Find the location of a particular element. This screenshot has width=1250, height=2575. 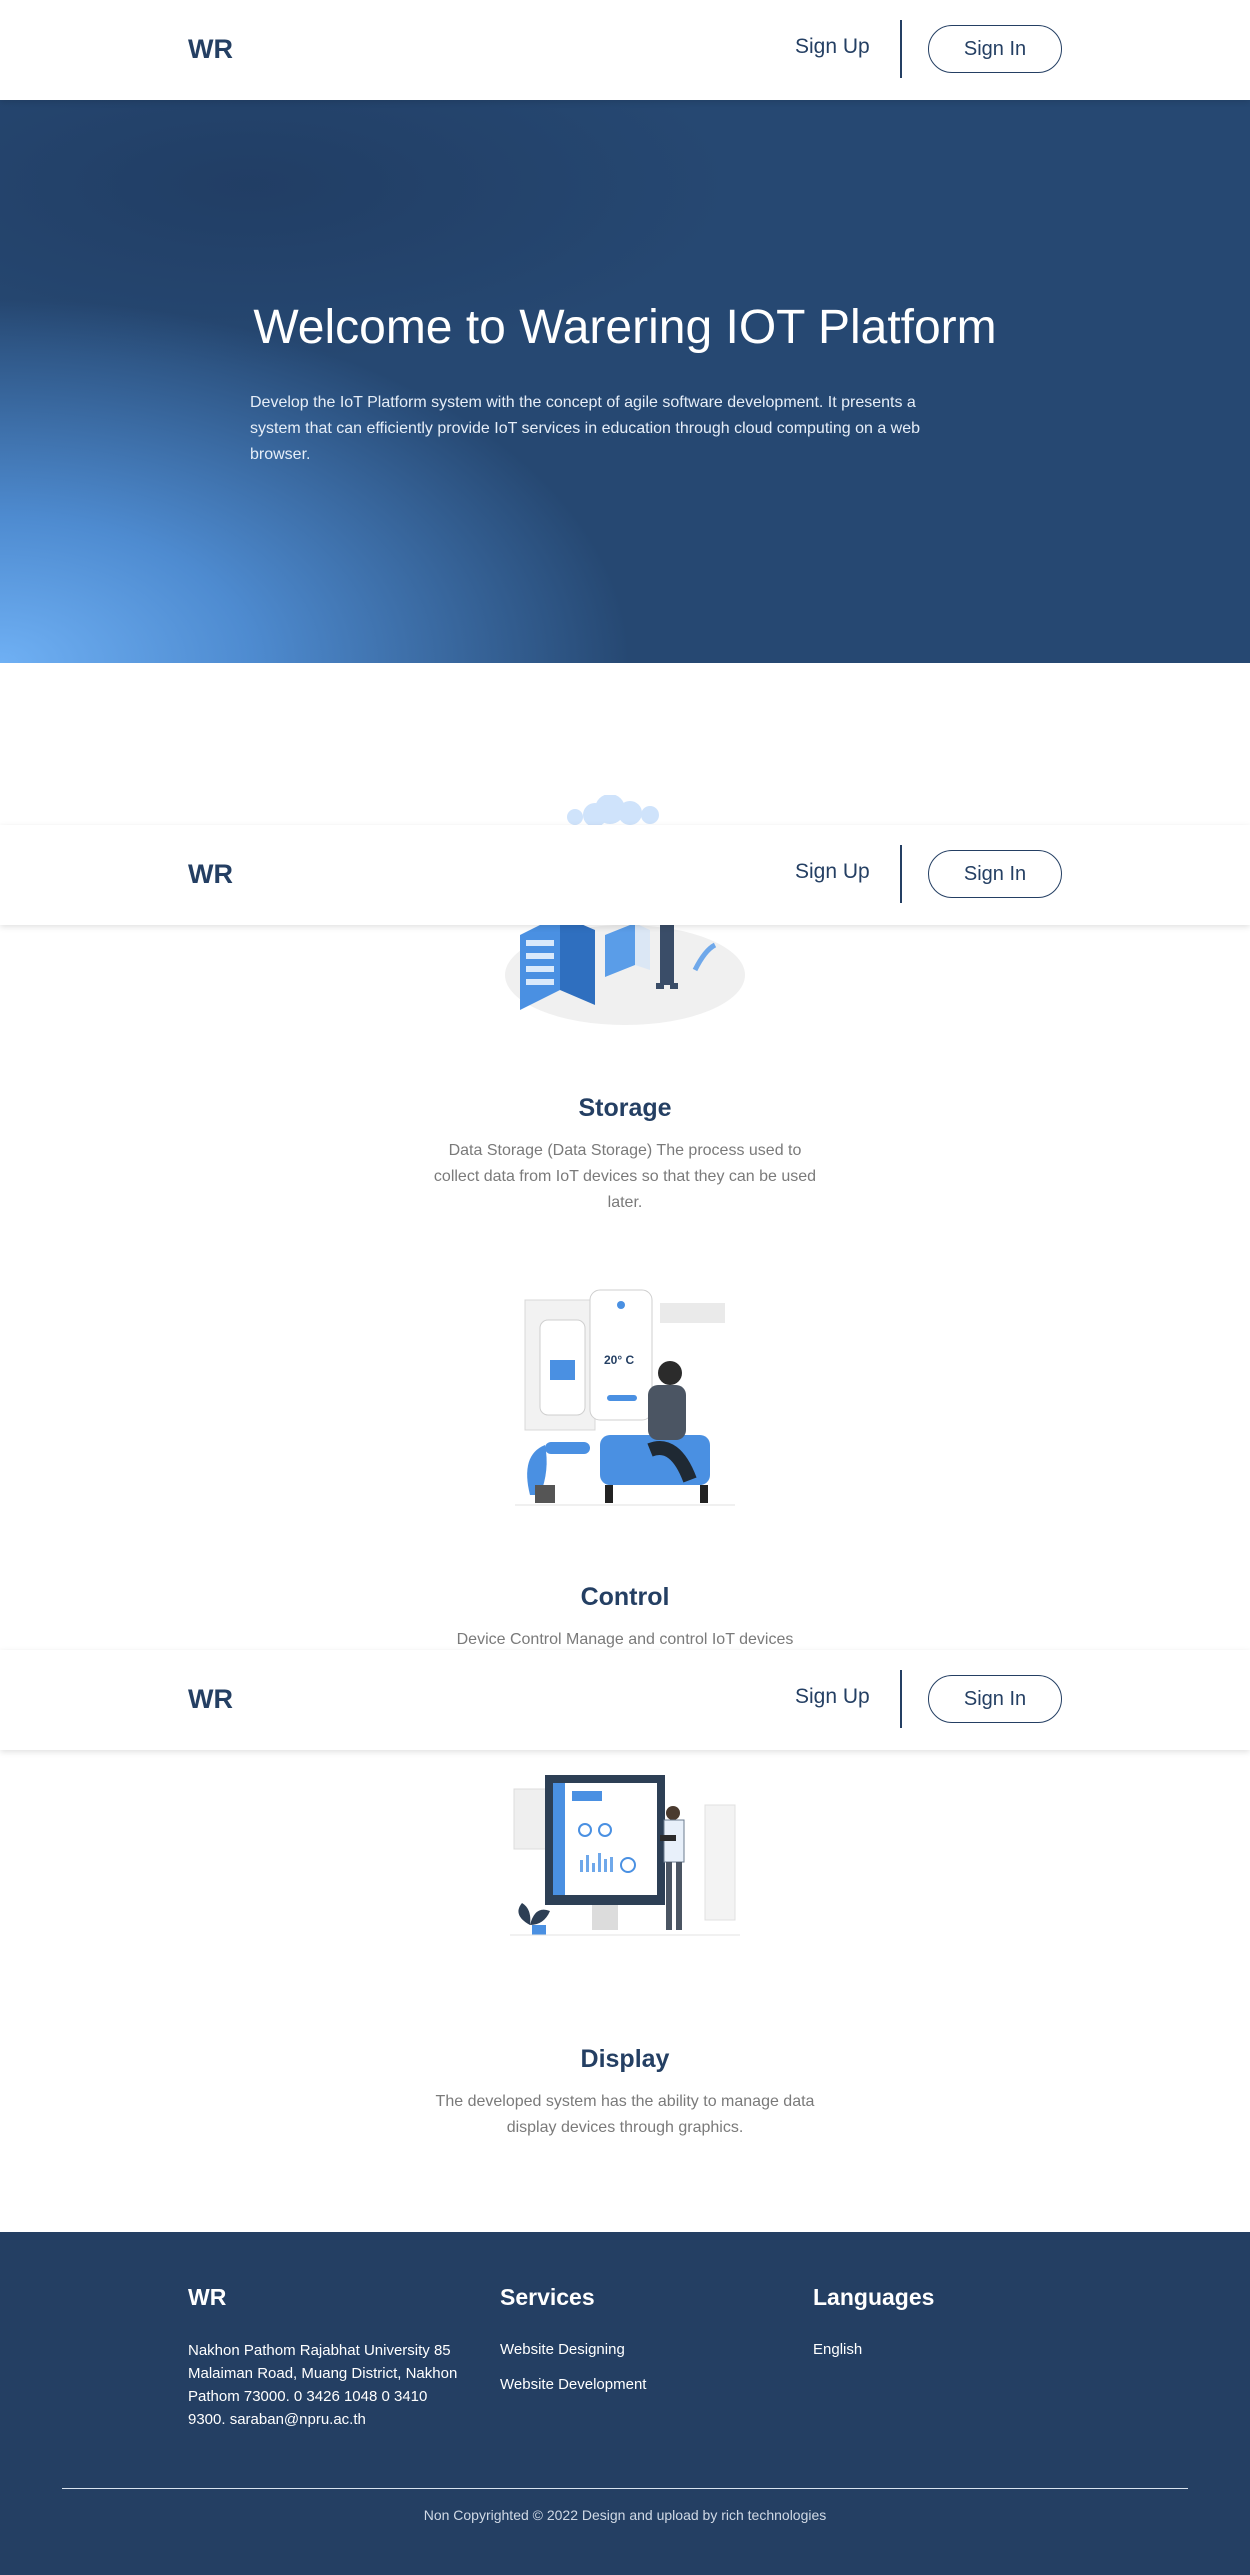

footer-link-english: English is located at coordinates (873, 2349).